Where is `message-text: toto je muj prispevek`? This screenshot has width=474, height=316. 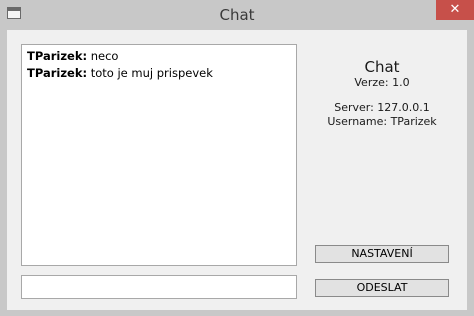
message-text: toto je muj prispevek is located at coordinates (150, 73).